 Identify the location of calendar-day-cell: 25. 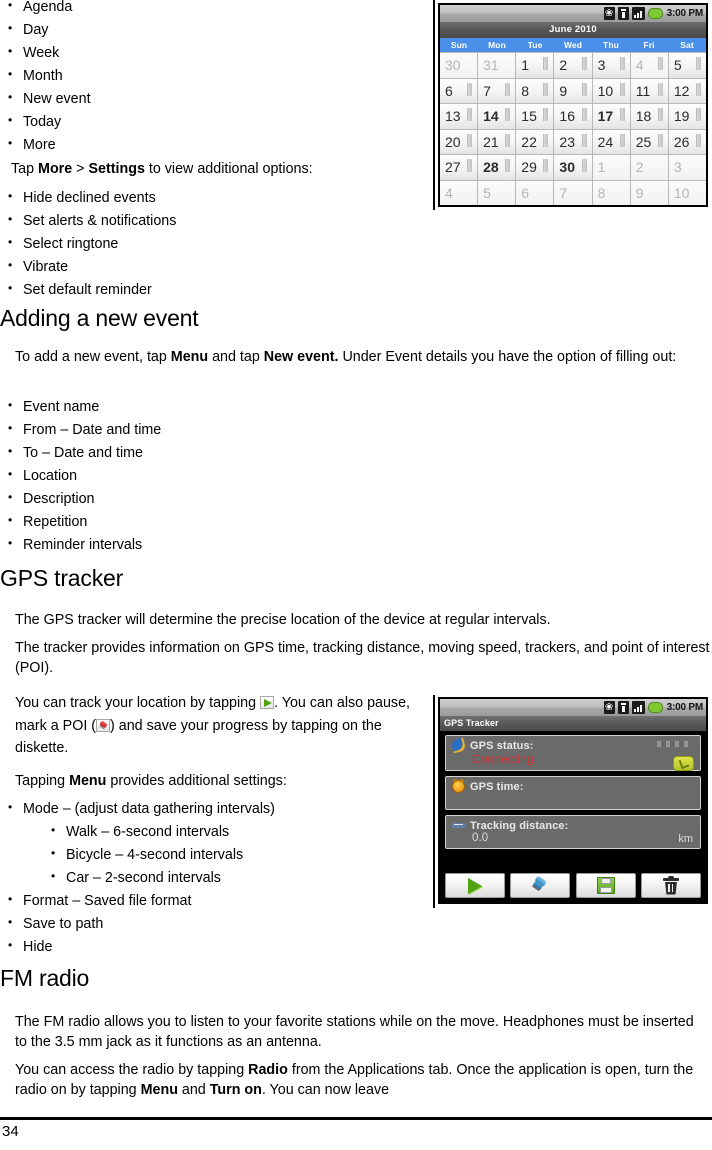
(649, 141).